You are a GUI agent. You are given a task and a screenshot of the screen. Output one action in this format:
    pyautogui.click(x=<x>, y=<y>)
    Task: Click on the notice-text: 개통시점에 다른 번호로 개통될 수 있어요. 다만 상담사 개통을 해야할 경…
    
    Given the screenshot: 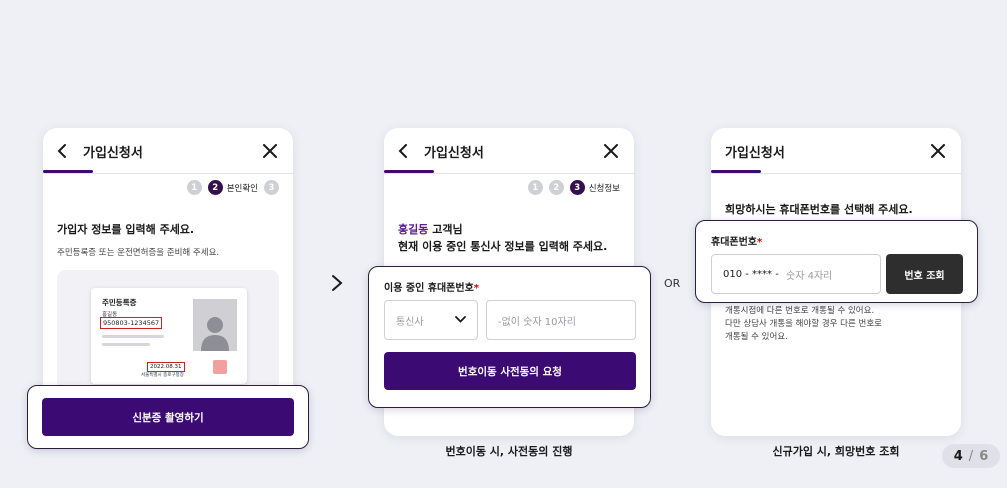 What is the action you would take?
    pyautogui.click(x=803, y=324)
    